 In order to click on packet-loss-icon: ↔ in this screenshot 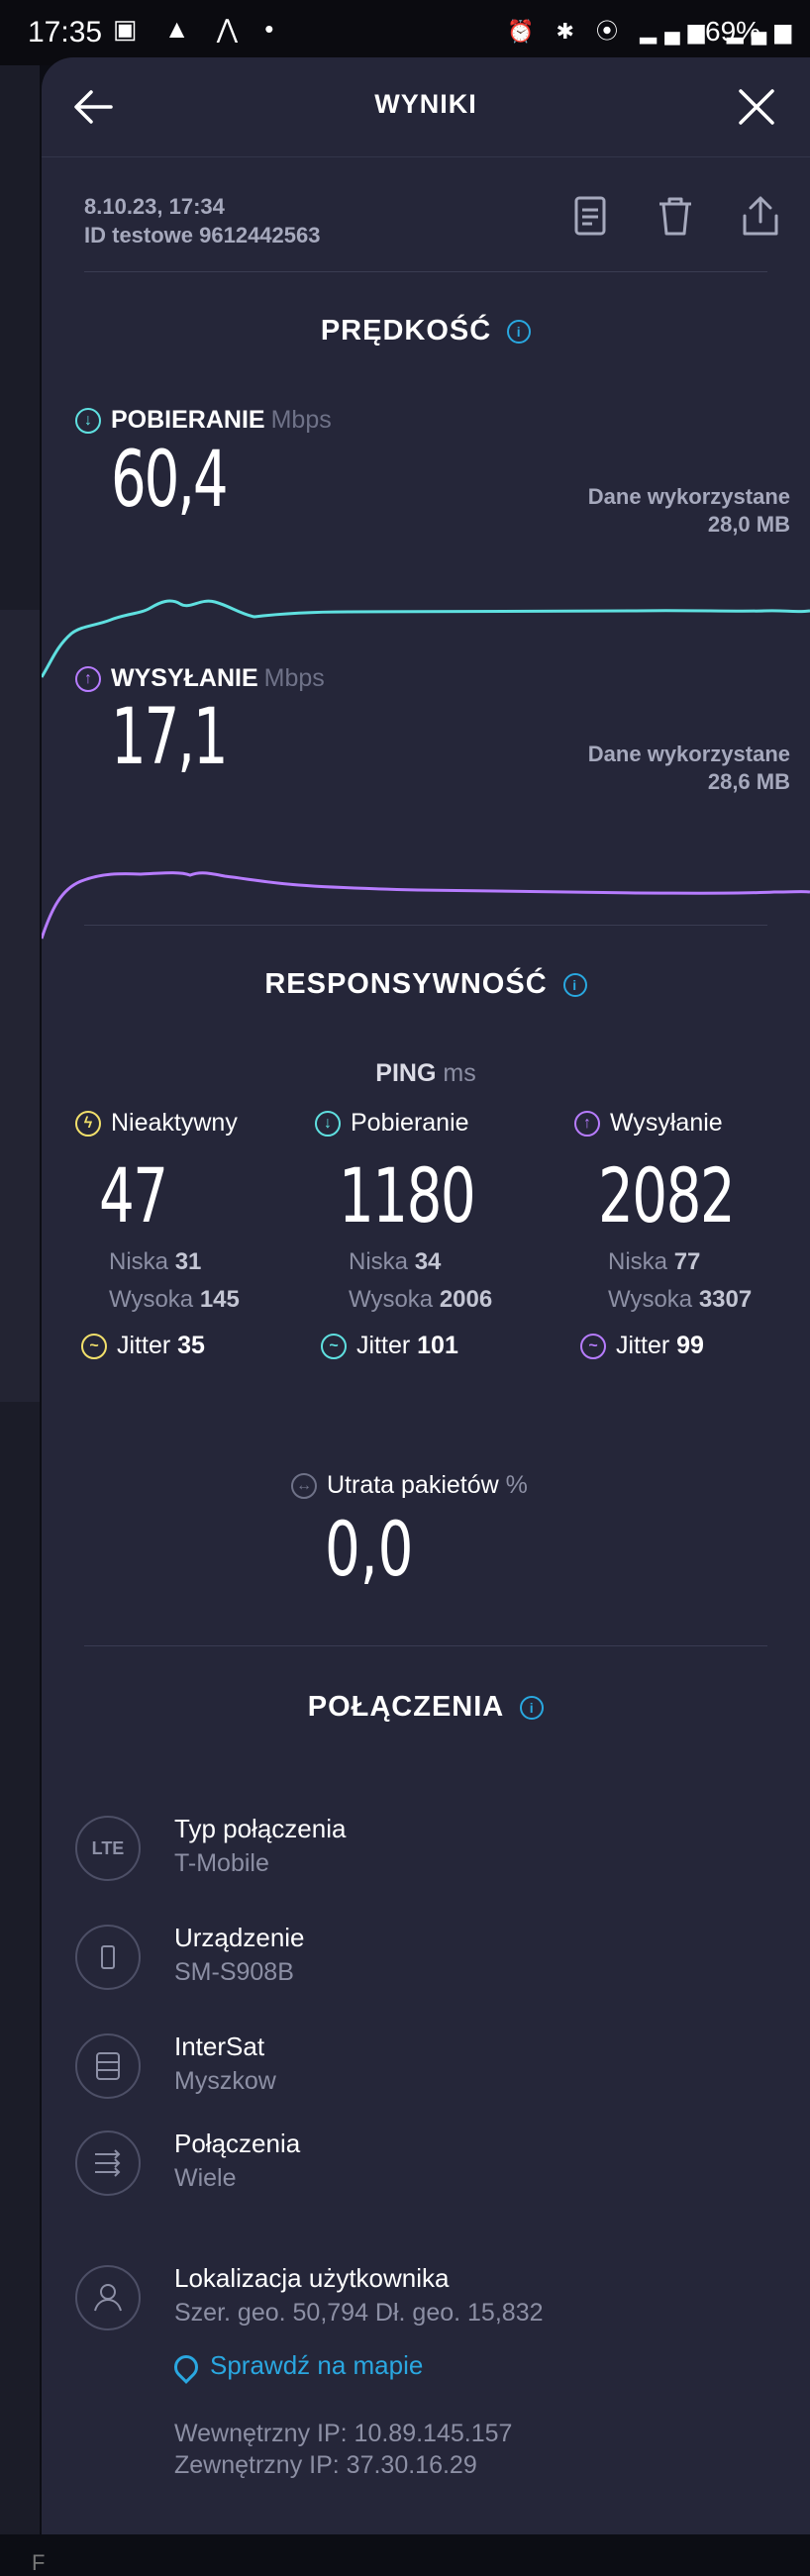, I will do `click(304, 1486)`.